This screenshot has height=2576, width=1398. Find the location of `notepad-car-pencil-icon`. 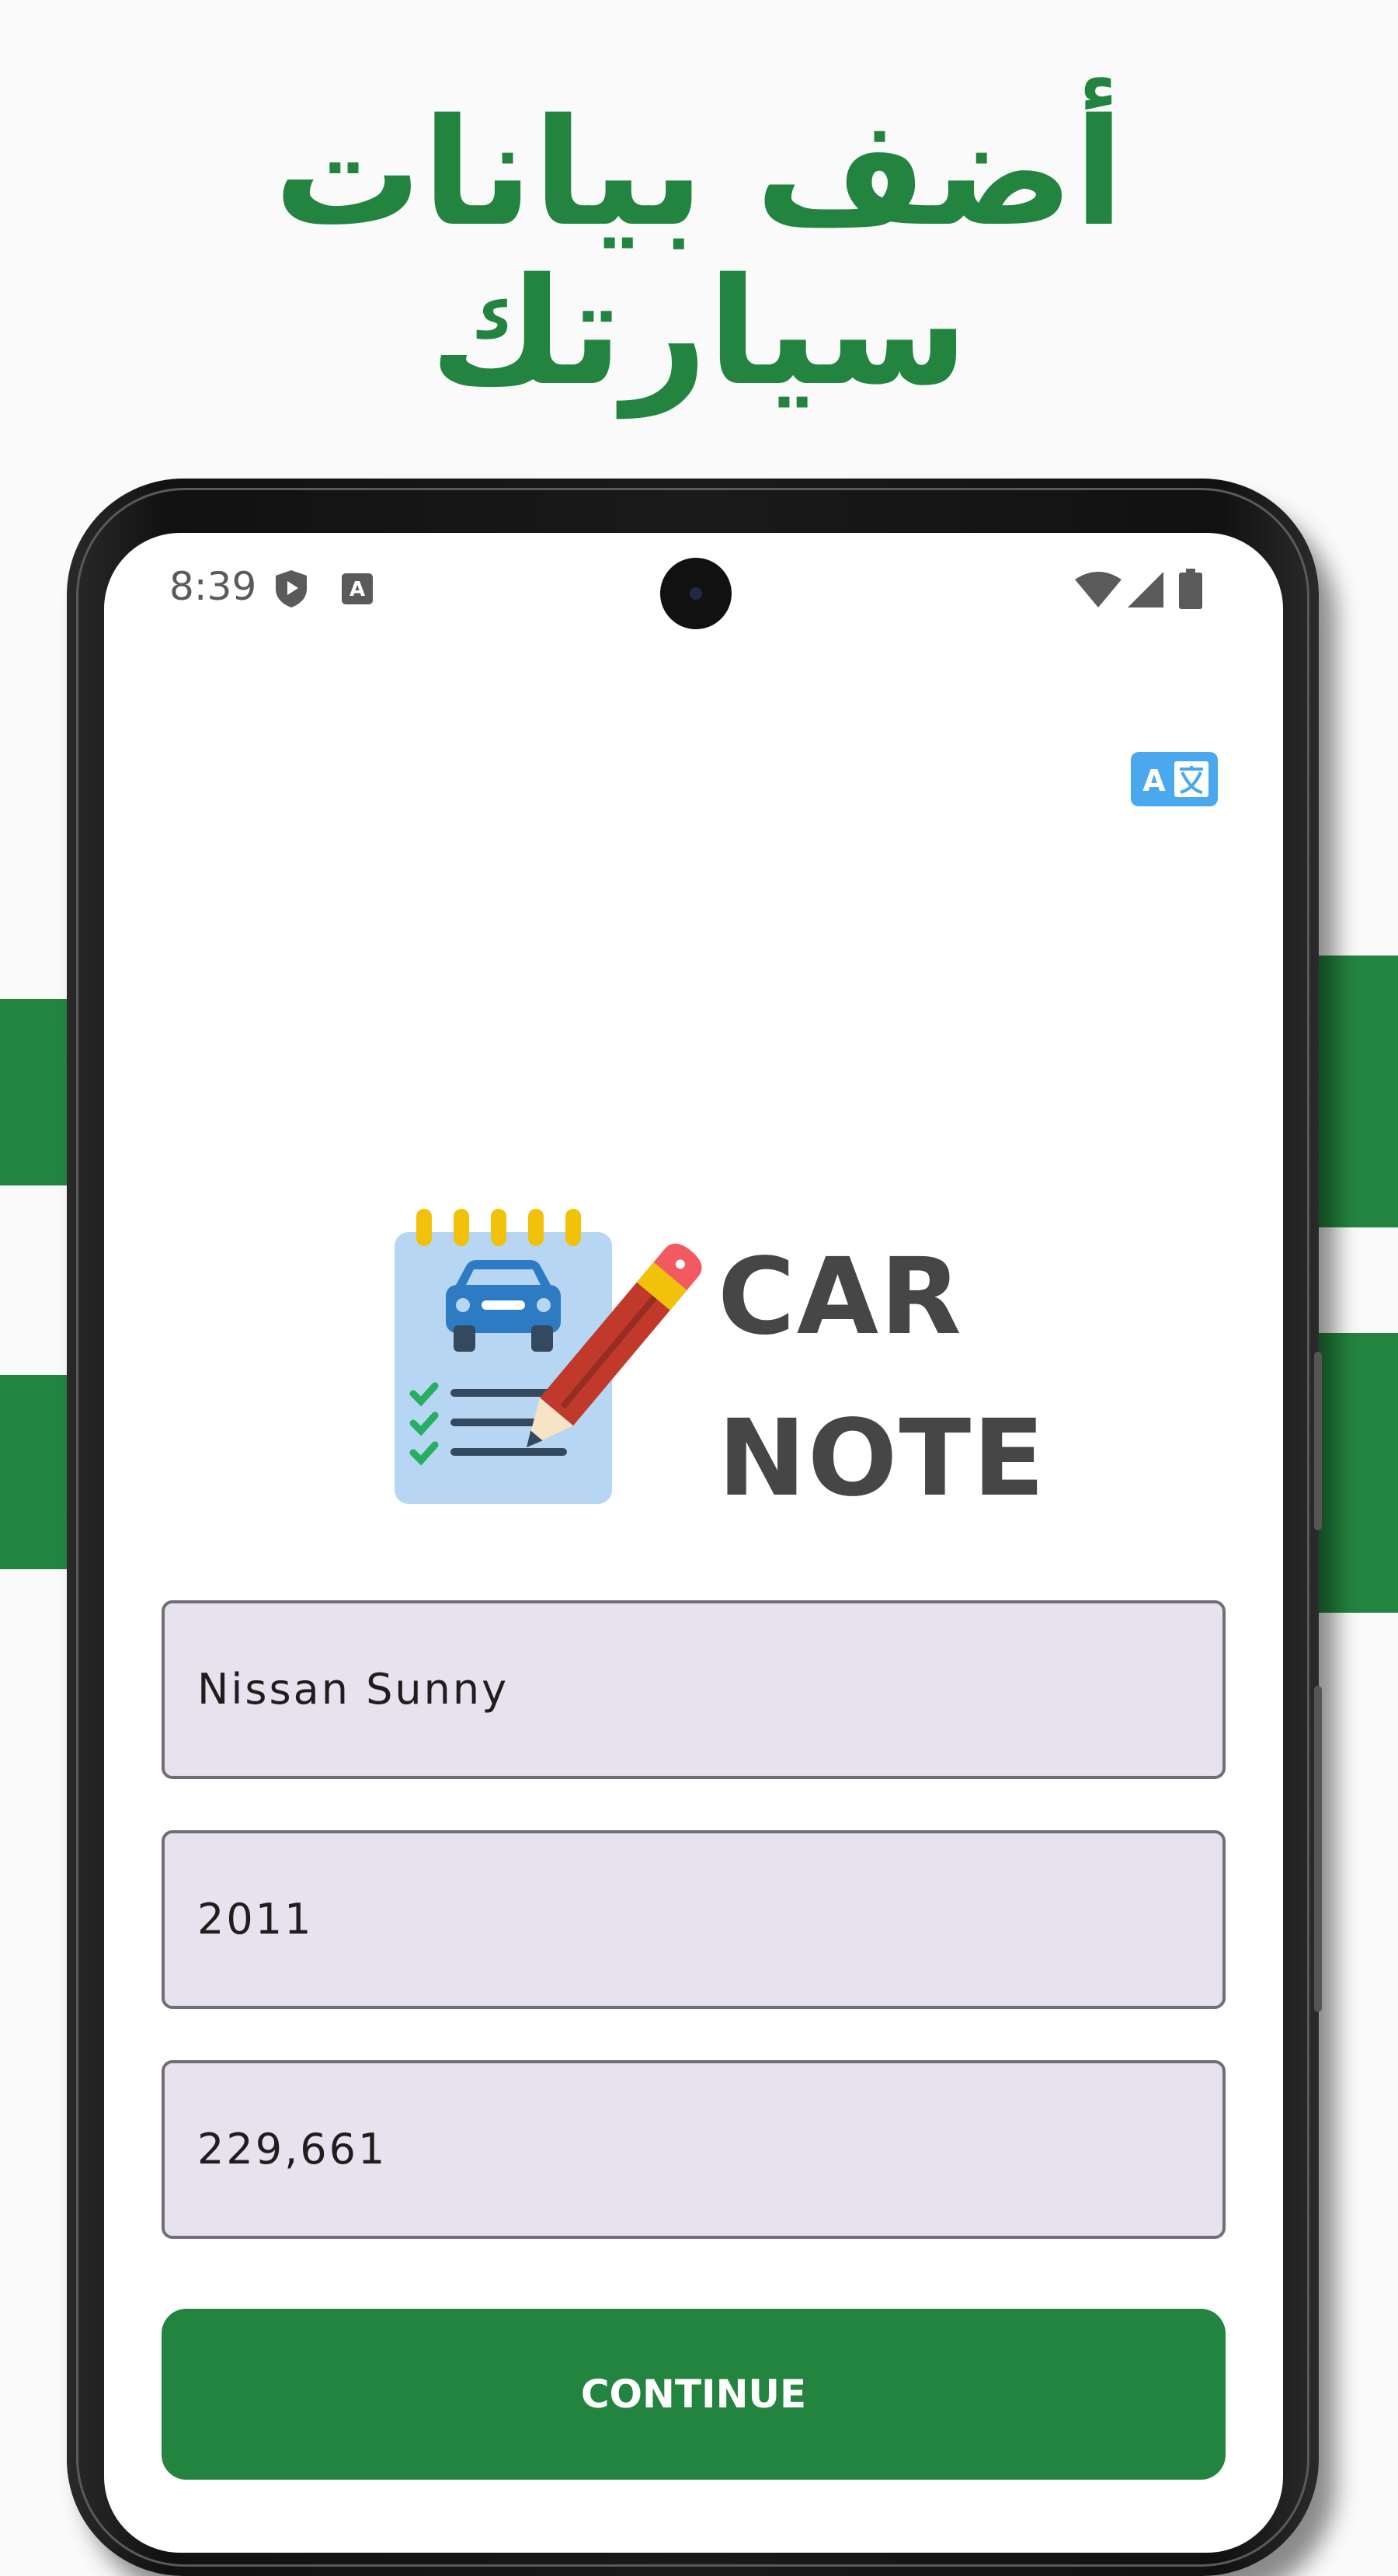

notepad-car-pencil-icon is located at coordinates (548, 1356).